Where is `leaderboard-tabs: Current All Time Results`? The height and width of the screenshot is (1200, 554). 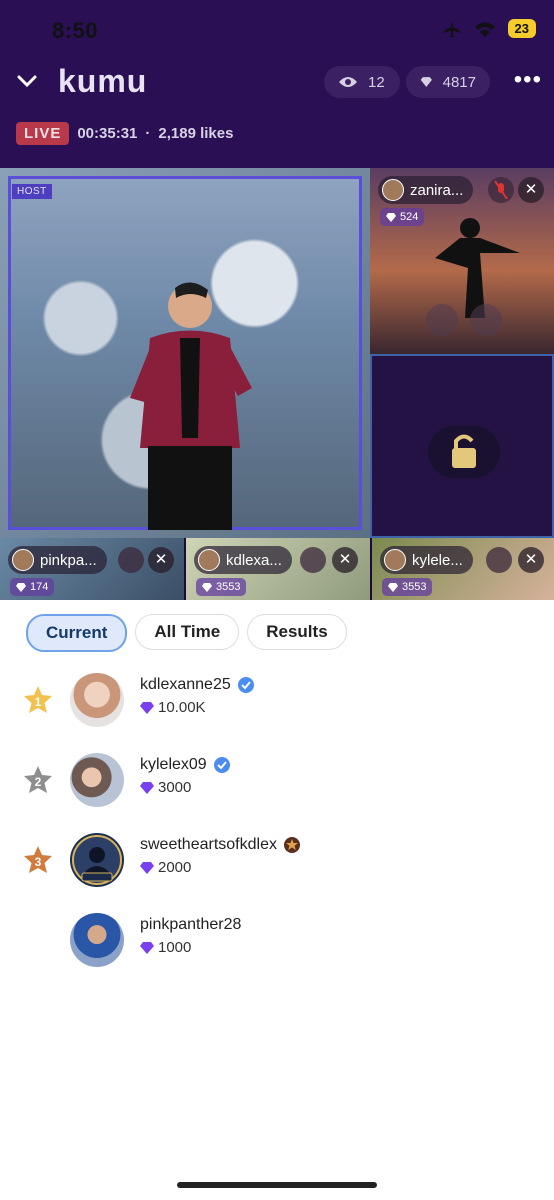 leaderboard-tabs: Current All Time Results is located at coordinates (186, 633).